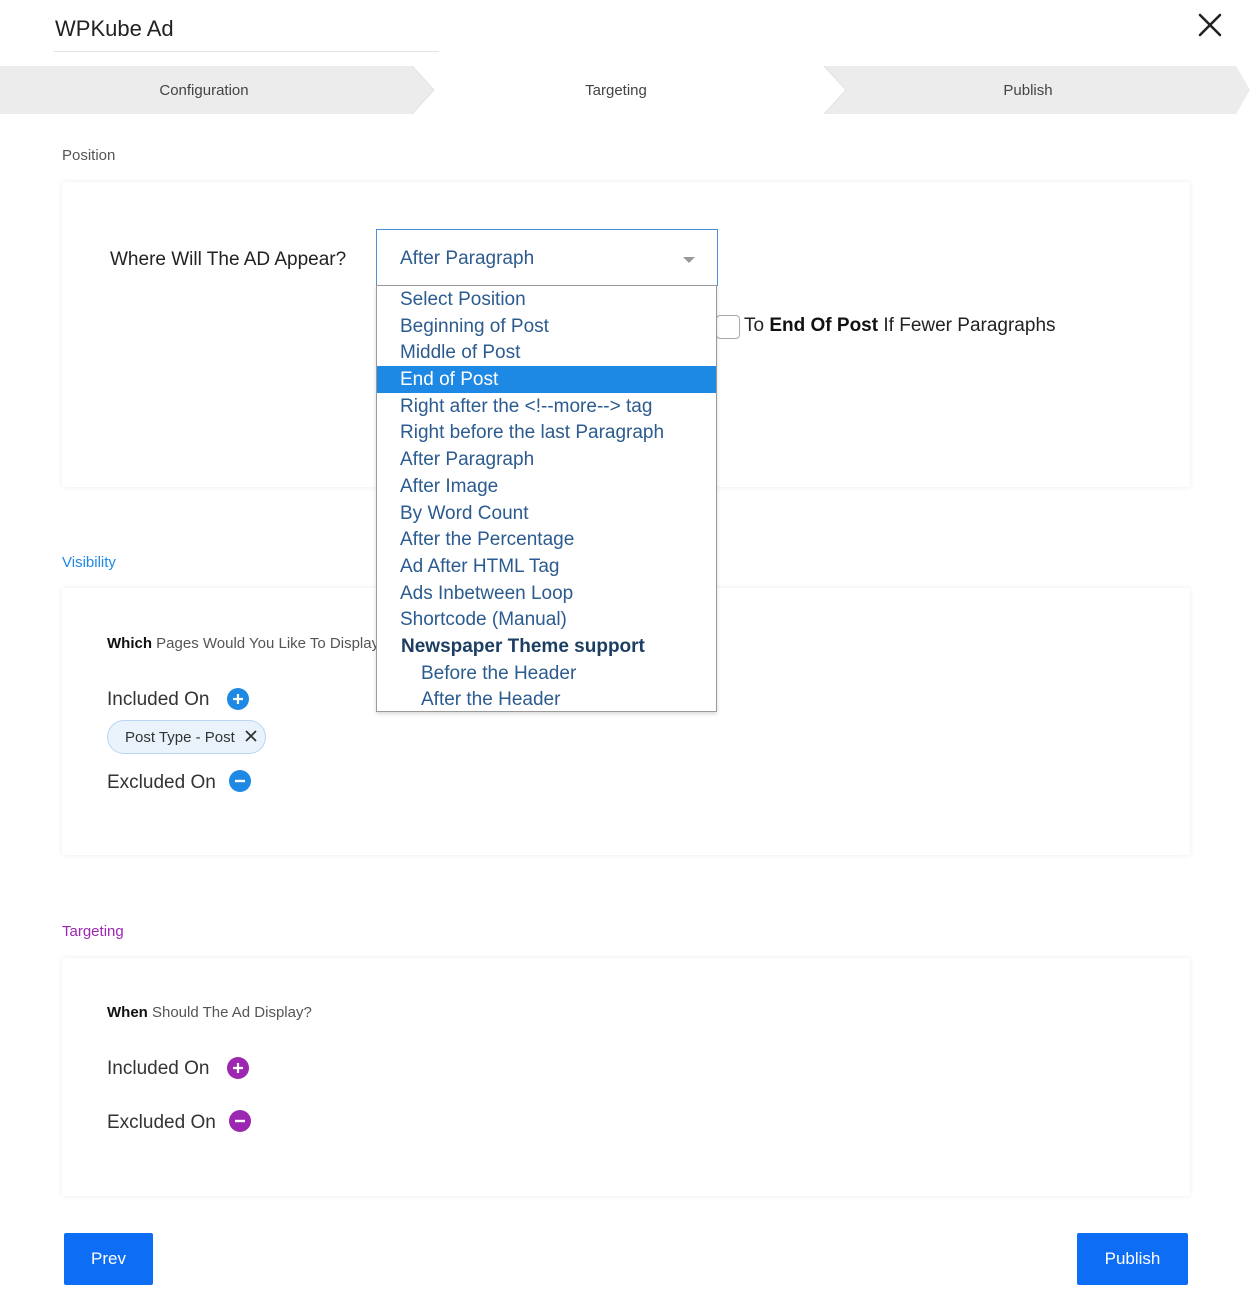 The width and height of the screenshot is (1250, 1291). What do you see at coordinates (546, 299) in the screenshot?
I see `position-option: Select Position` at bounding box center [546, 299].